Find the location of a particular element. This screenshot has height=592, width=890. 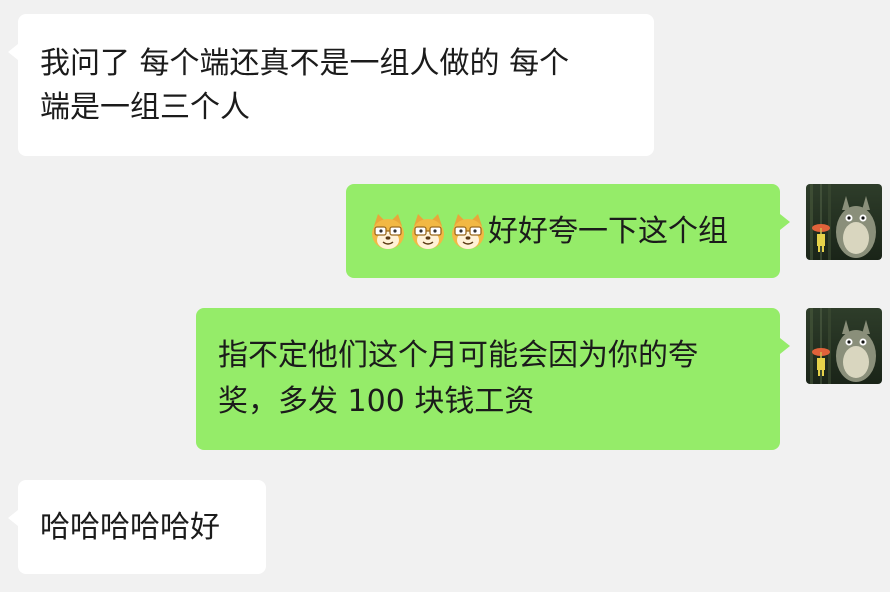

emoji-row: 好好夸一下这个组 is located at coordinates (548, 232).